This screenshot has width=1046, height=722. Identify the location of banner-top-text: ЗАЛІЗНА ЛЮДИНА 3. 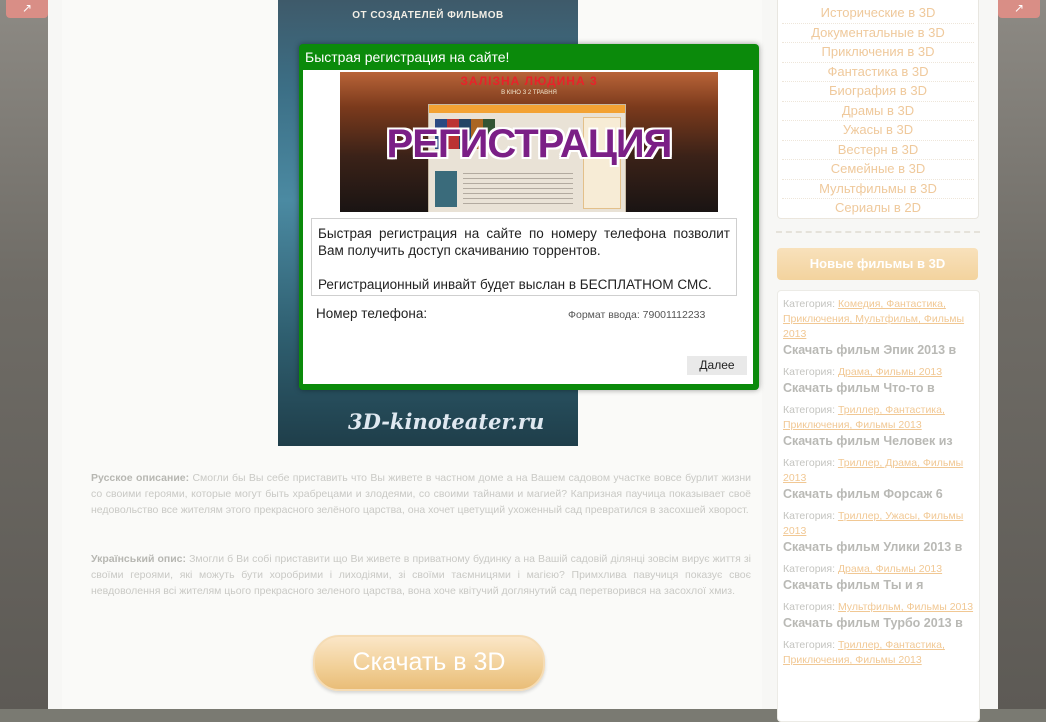
(529, 81).